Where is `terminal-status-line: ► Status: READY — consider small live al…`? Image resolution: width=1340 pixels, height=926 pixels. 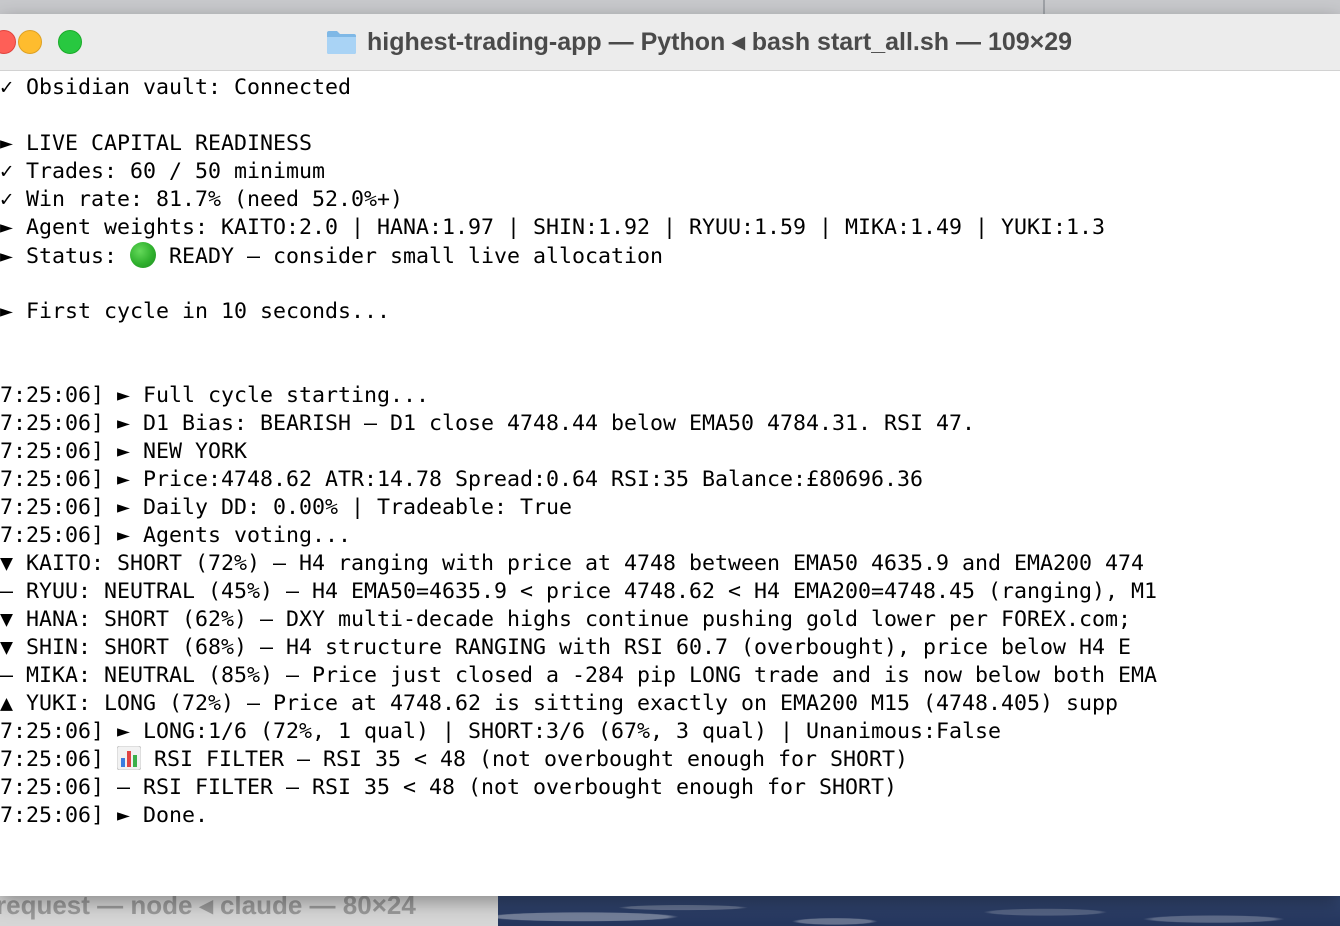
terminal-status-line: ► Status: READY — consider small live al… is located at coordinates (331, 256).